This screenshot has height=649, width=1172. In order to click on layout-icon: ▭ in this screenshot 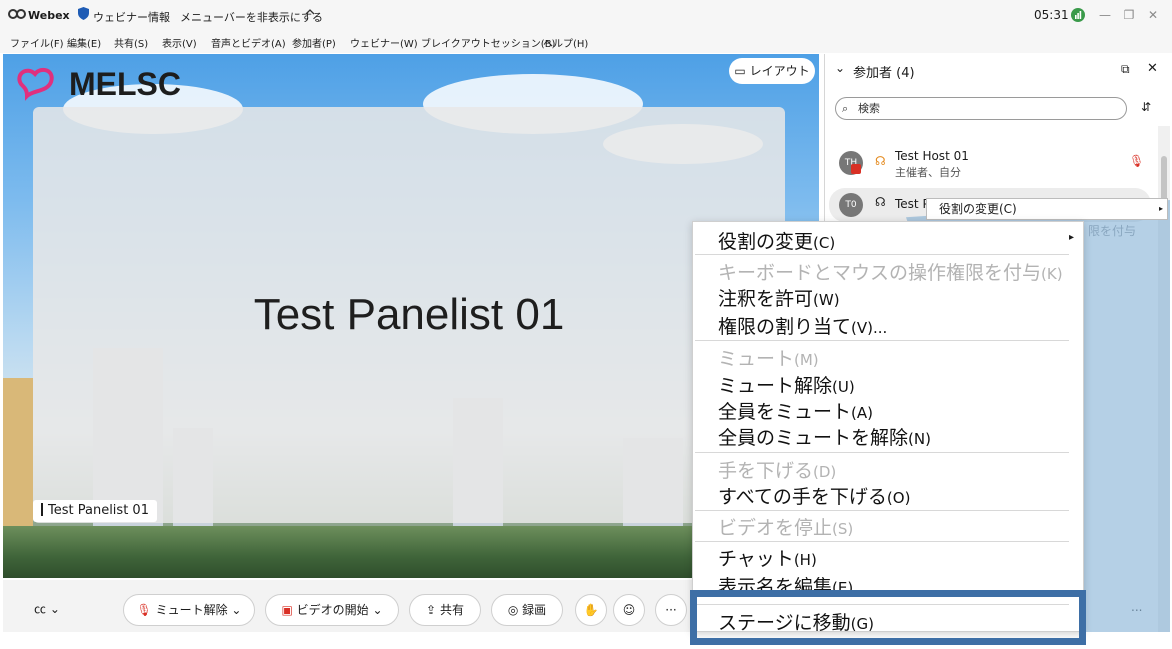, I will do `click(740, 71)`.